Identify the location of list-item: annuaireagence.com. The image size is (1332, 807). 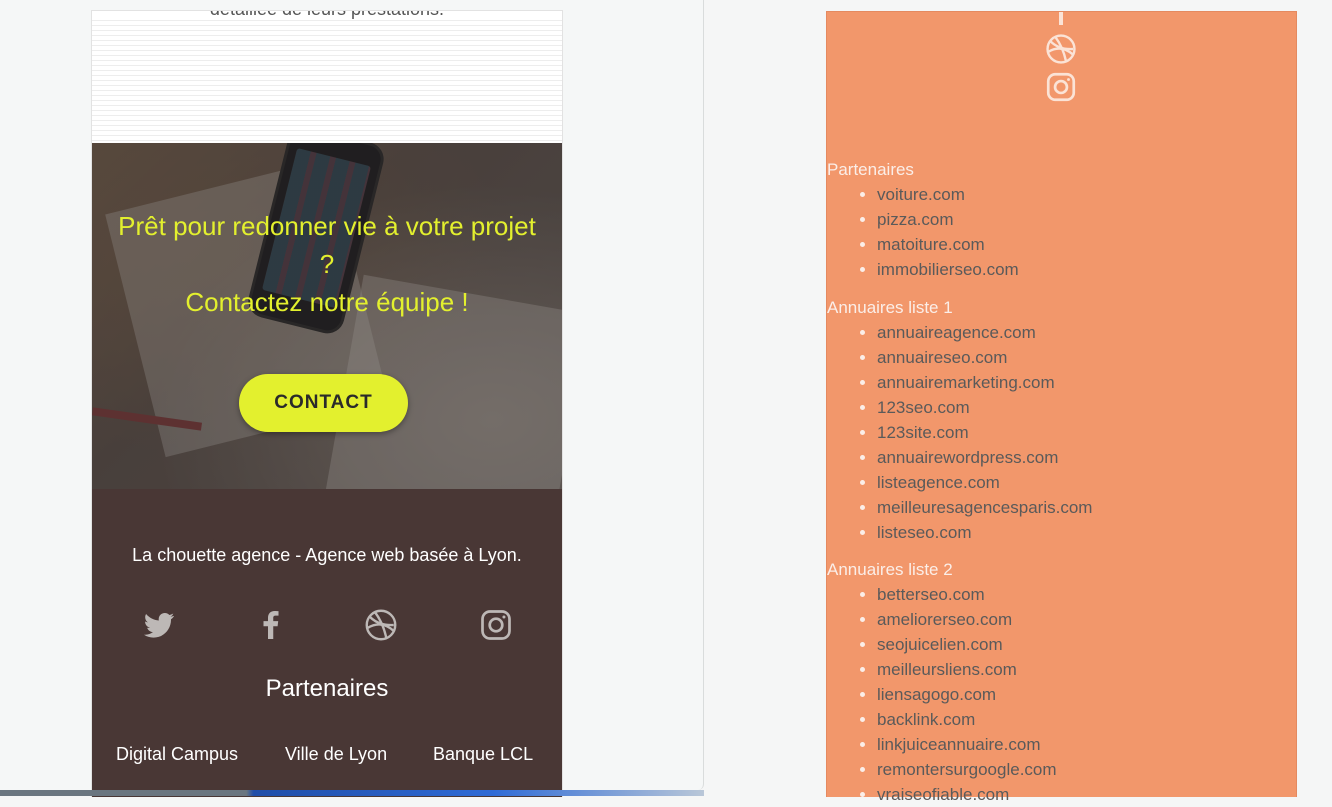
(1086, 332).